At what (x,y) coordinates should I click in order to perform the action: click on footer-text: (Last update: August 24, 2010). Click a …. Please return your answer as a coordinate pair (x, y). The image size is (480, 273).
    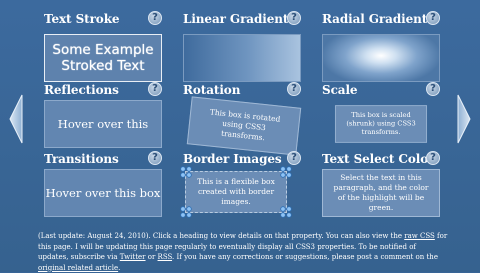
    Looking at the image, I should click on (221, 236).